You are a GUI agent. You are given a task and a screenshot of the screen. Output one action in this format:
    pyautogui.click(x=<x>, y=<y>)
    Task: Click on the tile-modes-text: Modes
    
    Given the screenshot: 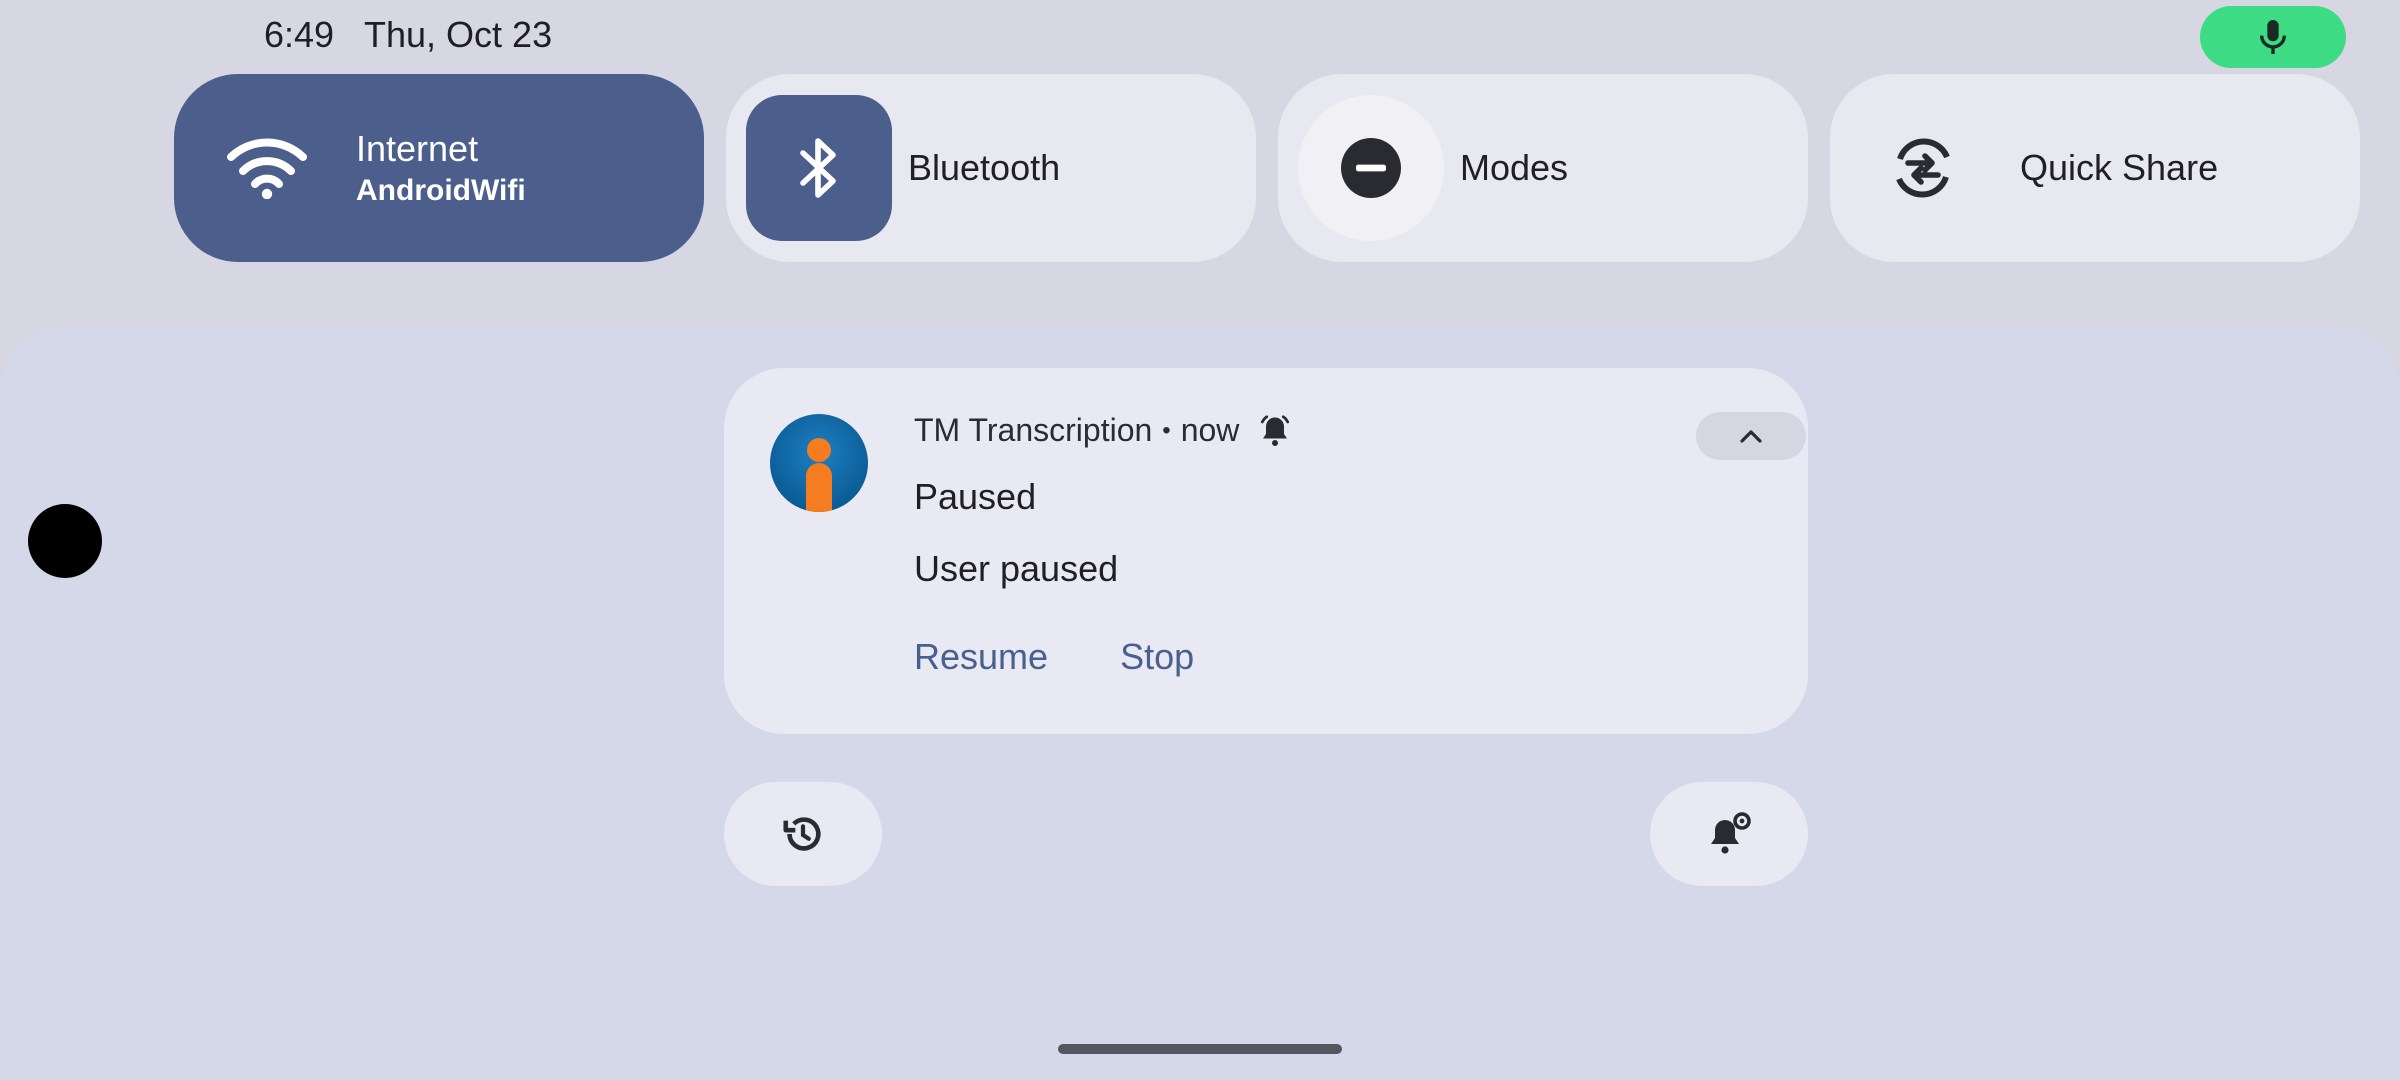 What is the action you would take?
    pyautogui.click(x=1514, y=168)
    